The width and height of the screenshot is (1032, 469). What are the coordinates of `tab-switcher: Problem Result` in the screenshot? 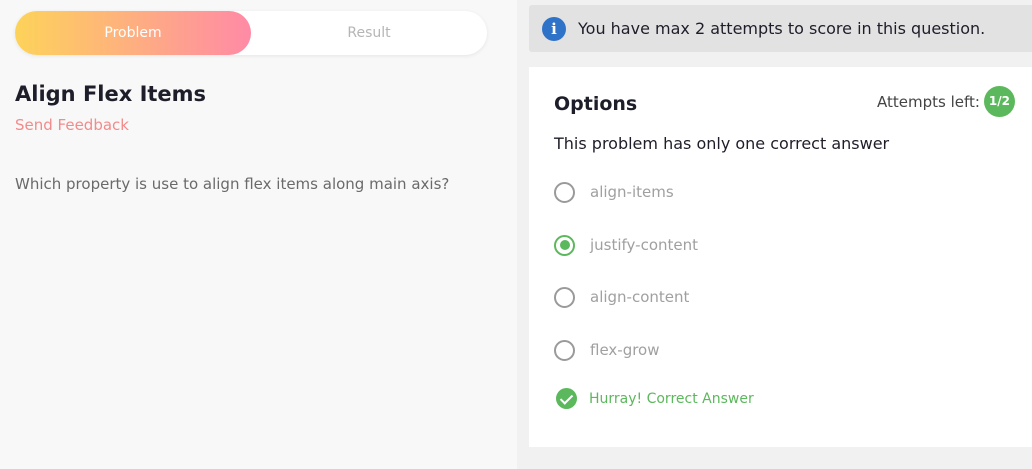 It's located at (251, 33).